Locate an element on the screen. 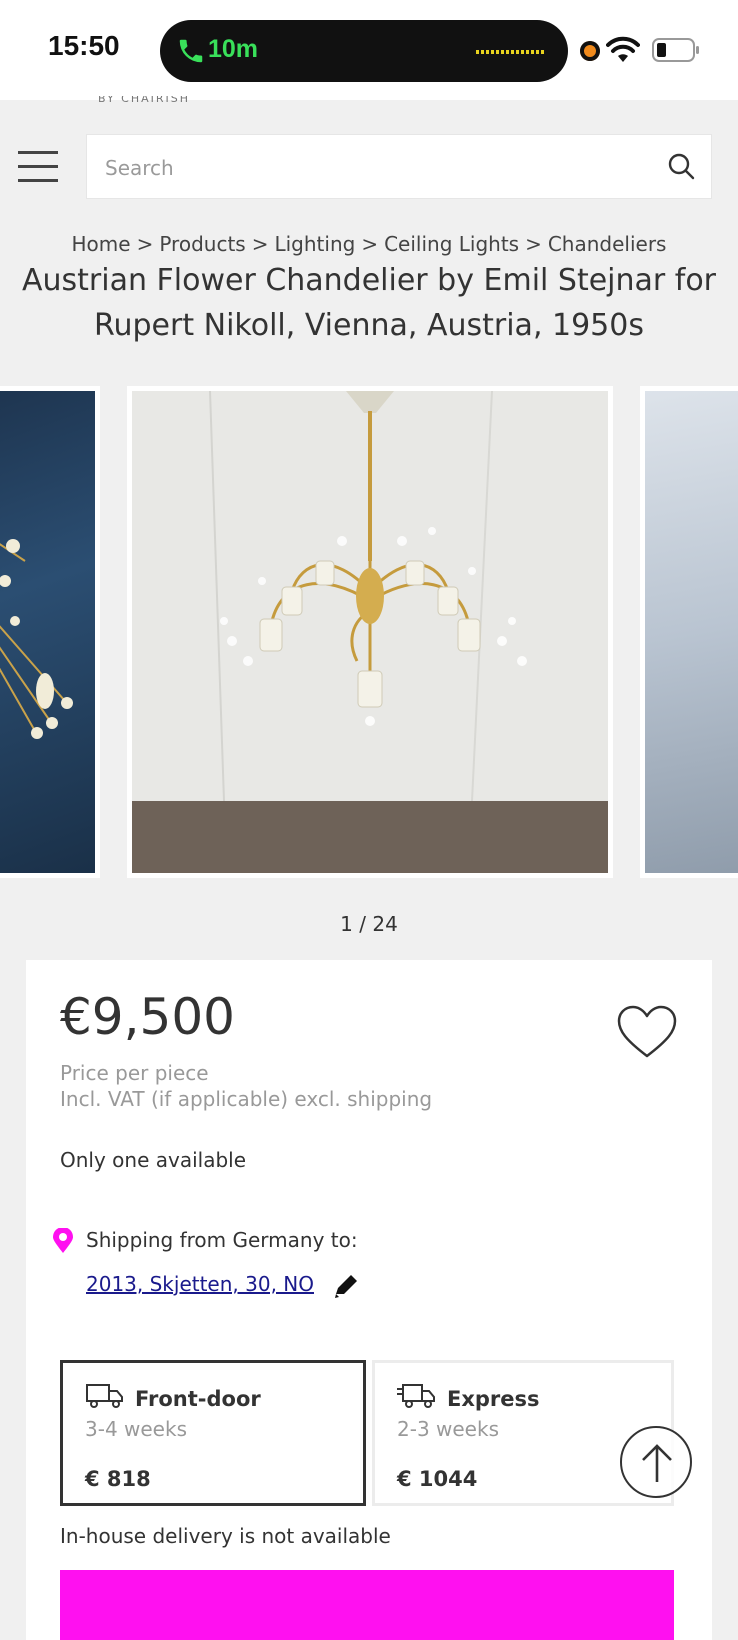  recording-indicator-icon is located at coordinates (590, 51).